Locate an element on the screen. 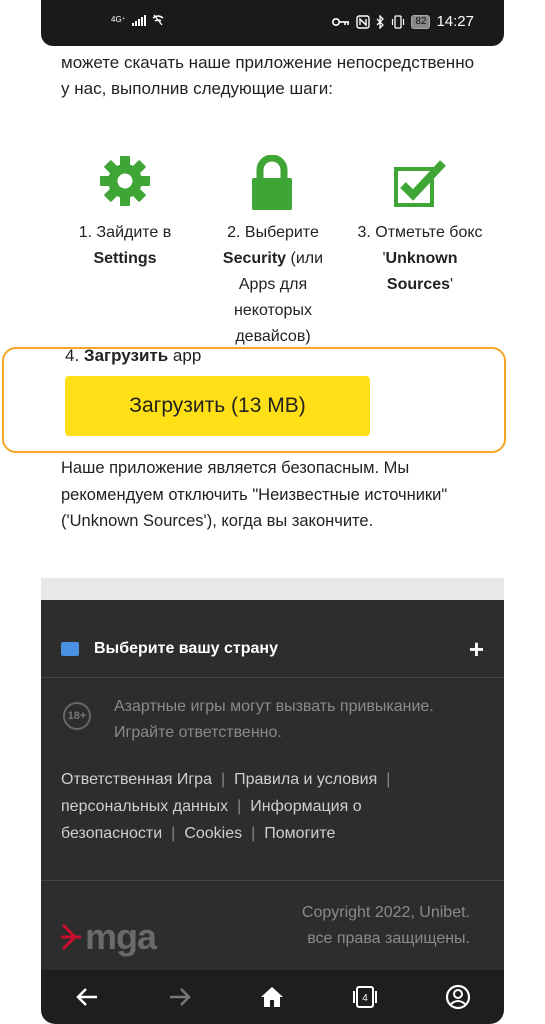  status-left: 4G⁺ is located at coordinates (137, 20).